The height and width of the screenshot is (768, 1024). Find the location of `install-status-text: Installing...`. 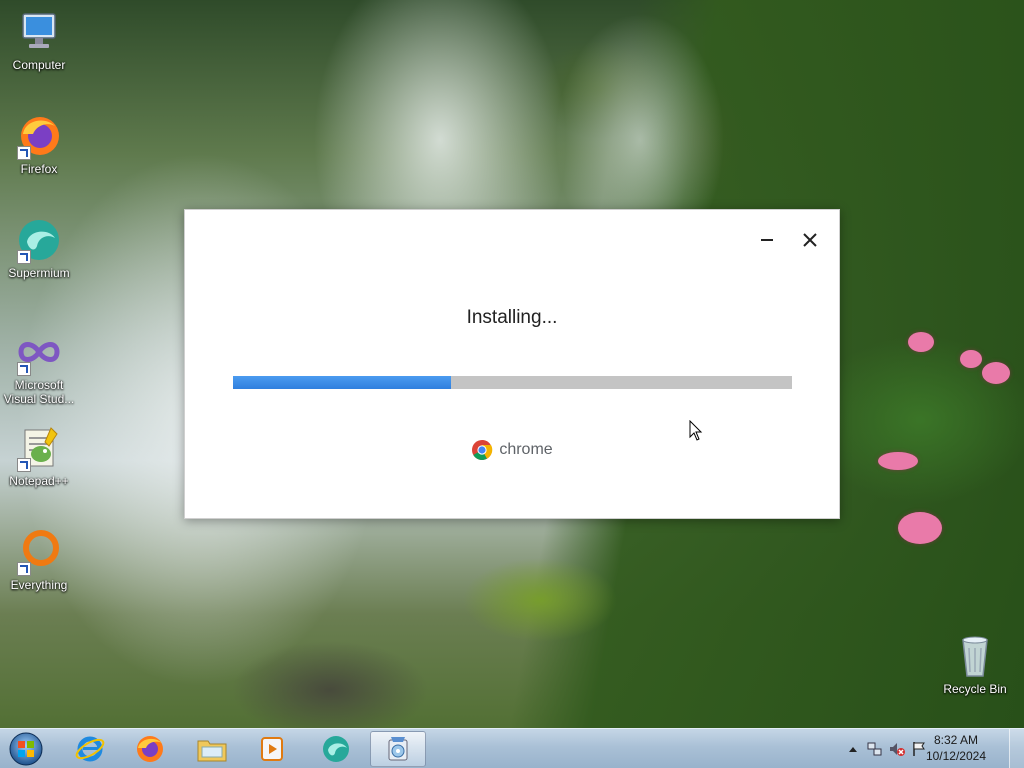

install-status-text: Installing... is located at coordinates (512, 317).